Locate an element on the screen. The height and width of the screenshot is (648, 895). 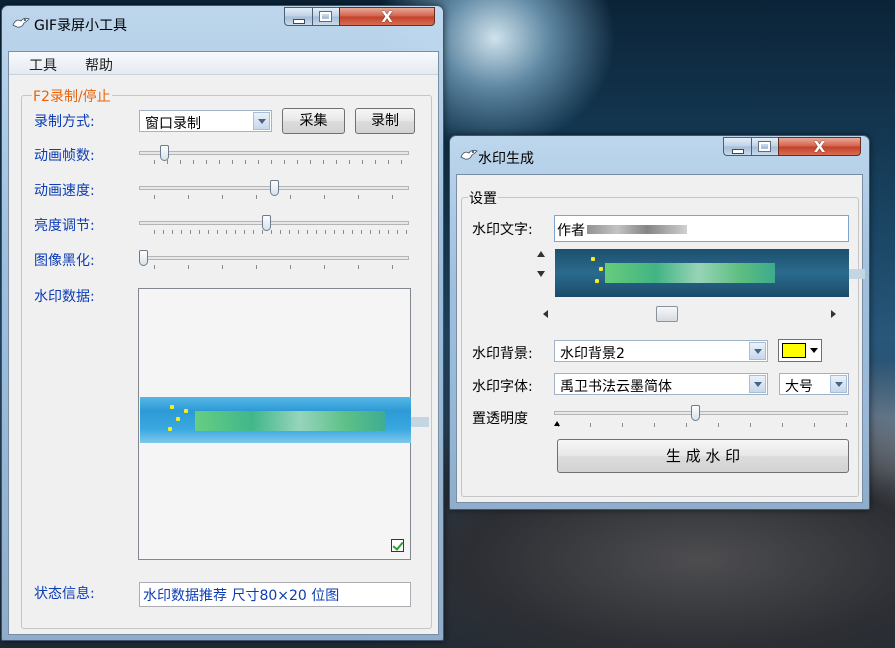
blacken-slider is located at coordinates (274, 259).